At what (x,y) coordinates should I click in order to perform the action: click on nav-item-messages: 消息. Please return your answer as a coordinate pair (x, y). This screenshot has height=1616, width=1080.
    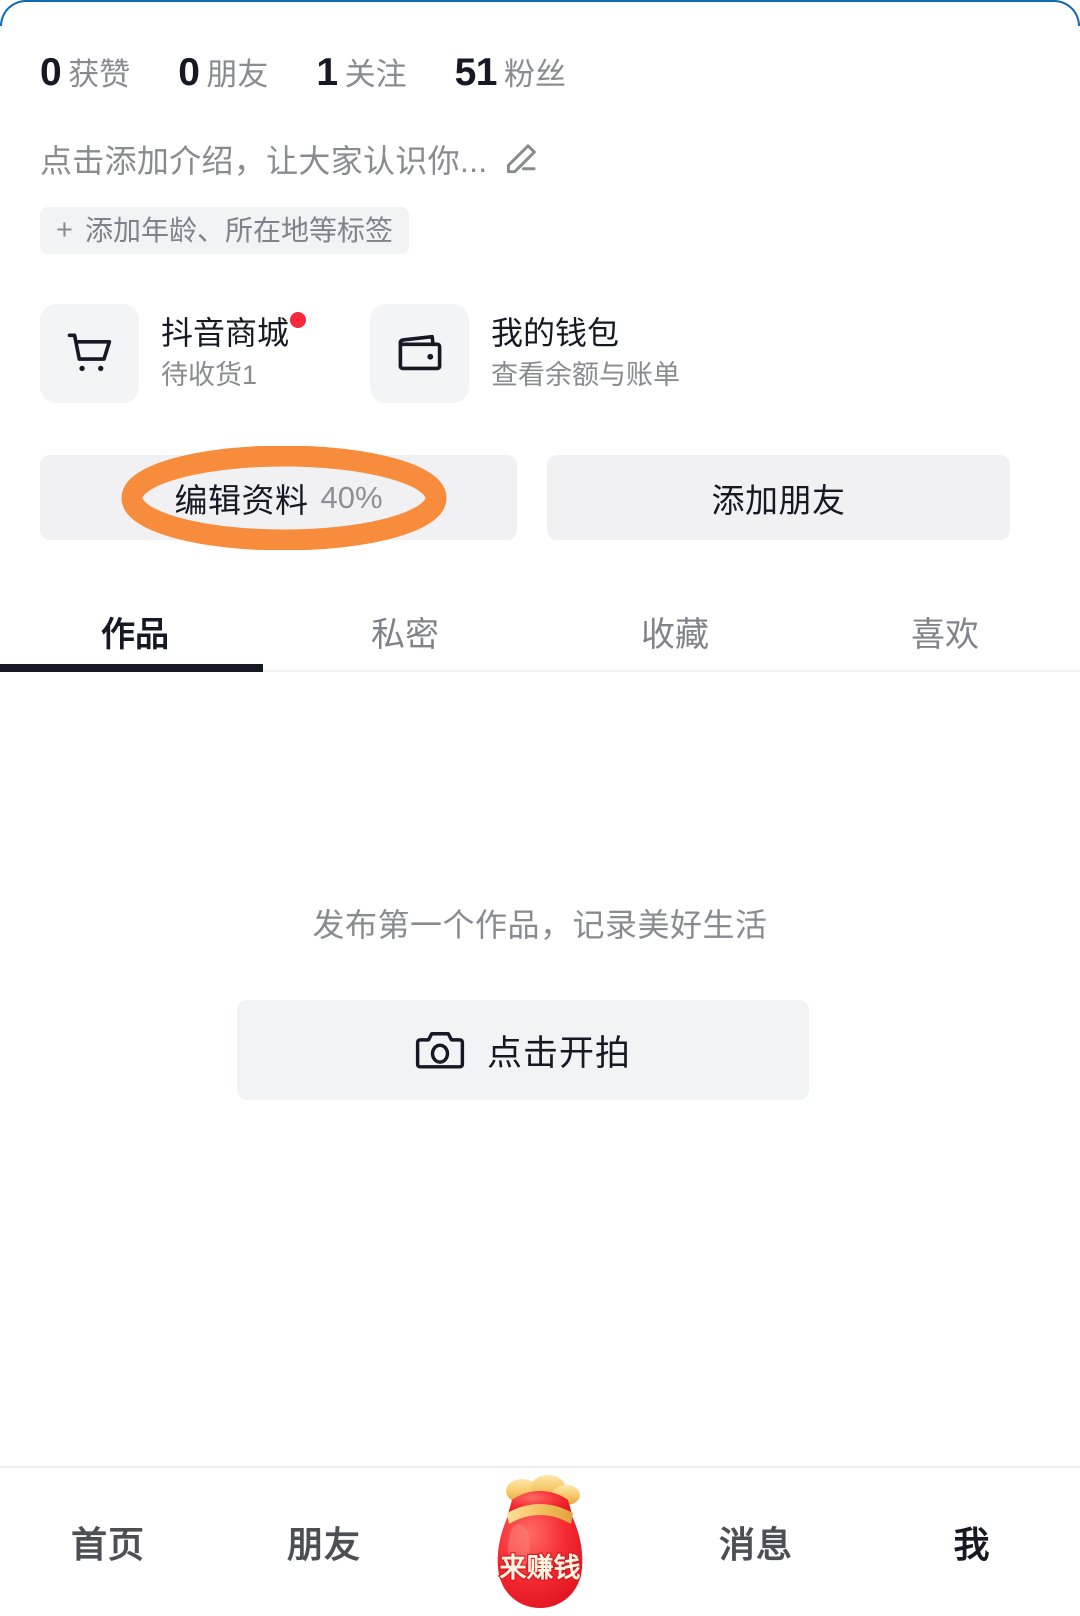
    Looking at the image, I should click on (756, 1542).